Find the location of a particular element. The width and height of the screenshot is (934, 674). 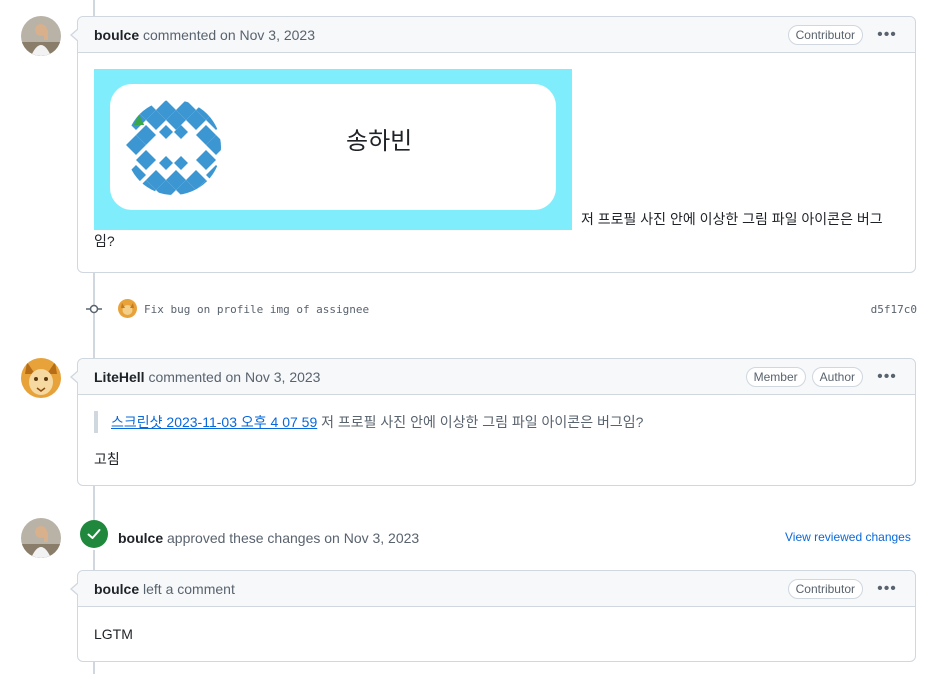

profile-name: 송하빈 is located at coordinates (379, 141).